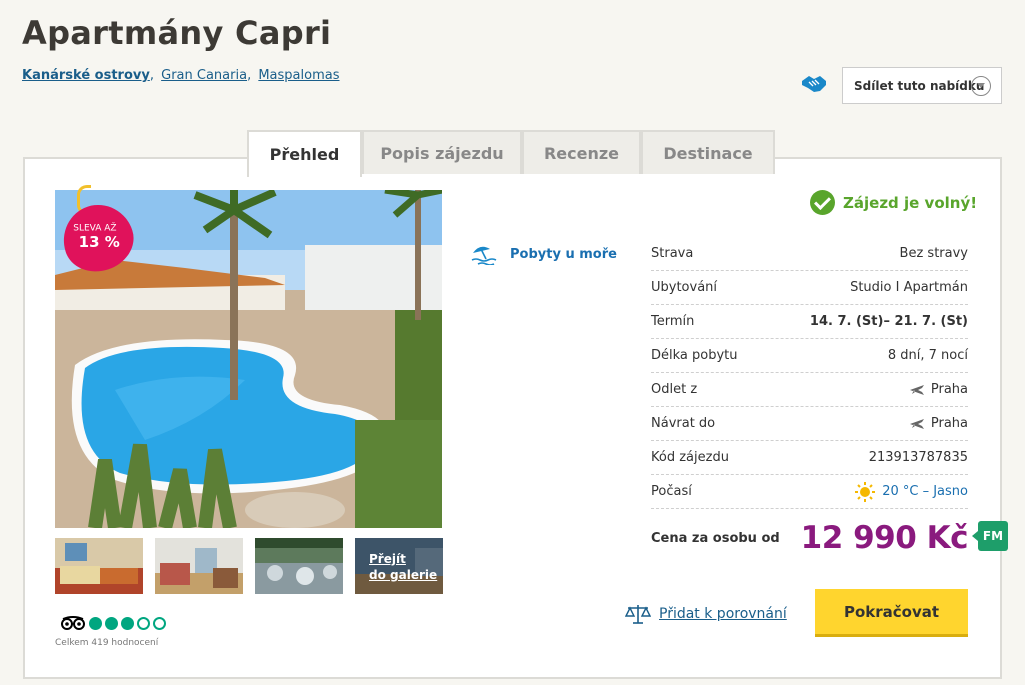  Describe the element at coordinates (484, 255) in the screenshot. I see `beach-umbrella-icon` at that location.